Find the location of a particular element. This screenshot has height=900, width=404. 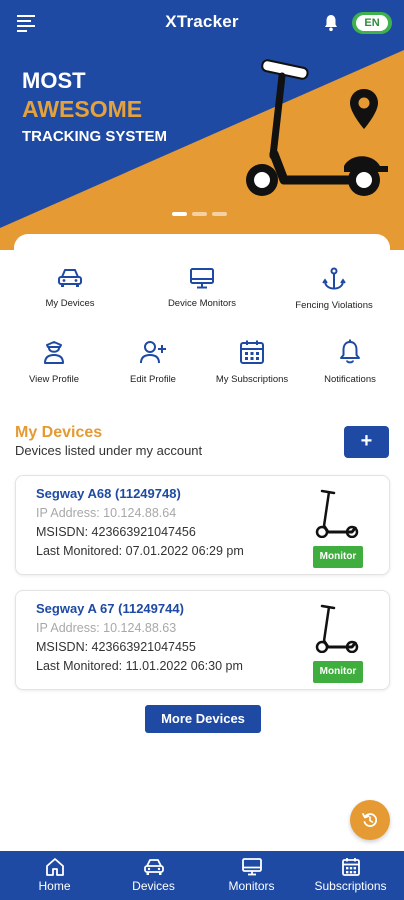

shortcut-my-subscriptions: My Subscriptions is located at coordinates (252, 362).